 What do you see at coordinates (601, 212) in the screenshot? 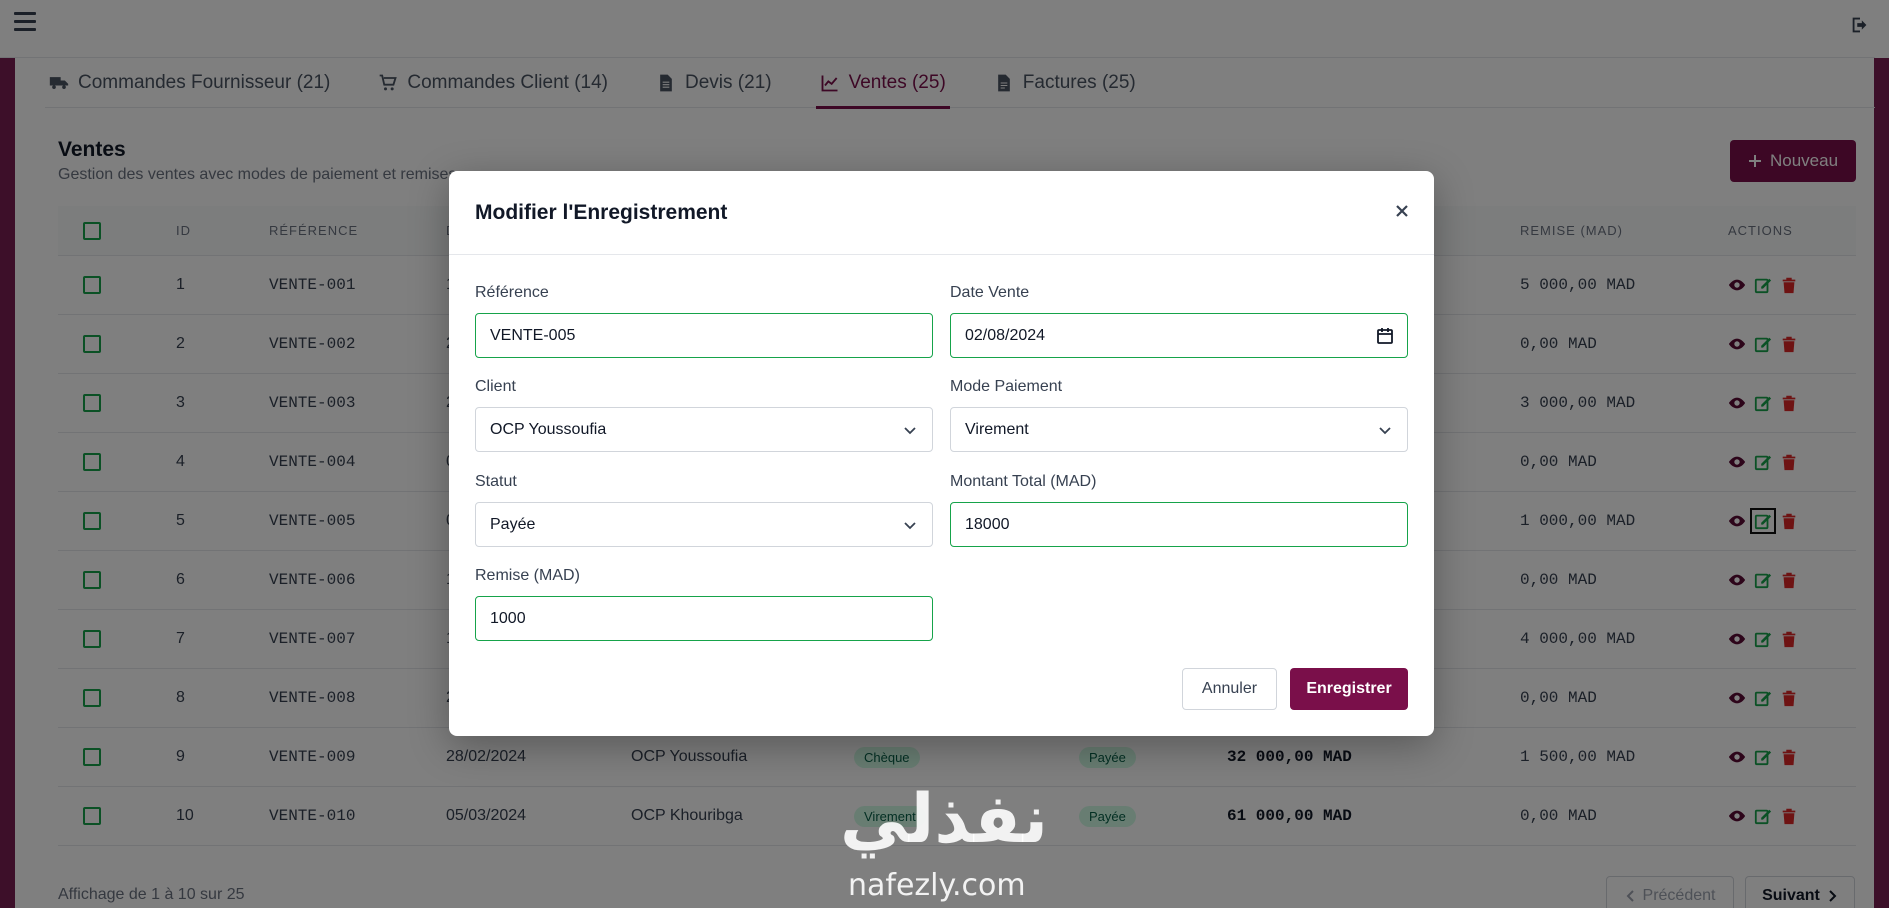
I see `modal-title: Modifier l'Enregistrement` at bounding box center [601, 212].